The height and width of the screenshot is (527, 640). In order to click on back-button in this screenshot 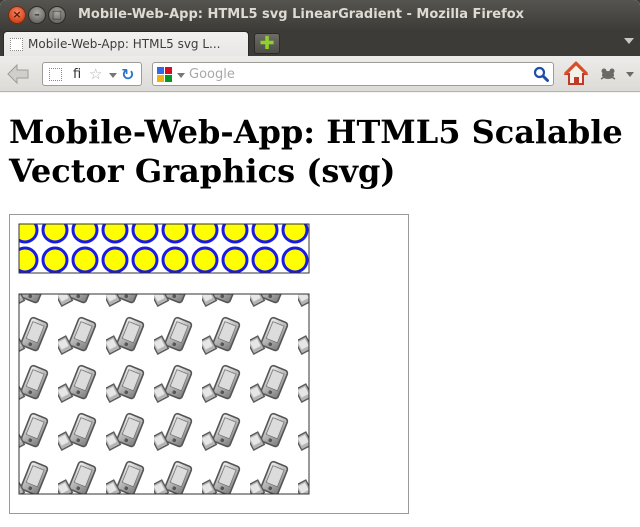, I will do `click(18, 74)`.